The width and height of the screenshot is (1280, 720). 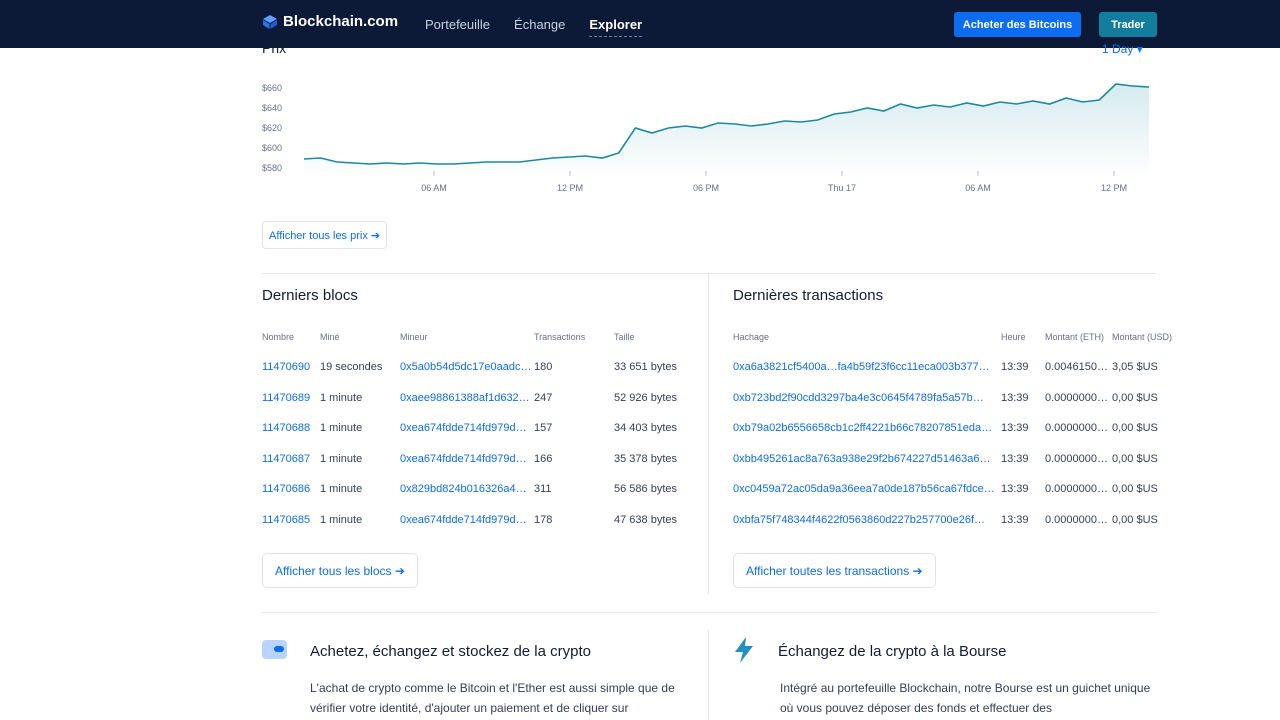 What do you see at coordinates (272, 88) in the screenshot?
I see `y-tick-label: $660` at bounding box center [272, 88].